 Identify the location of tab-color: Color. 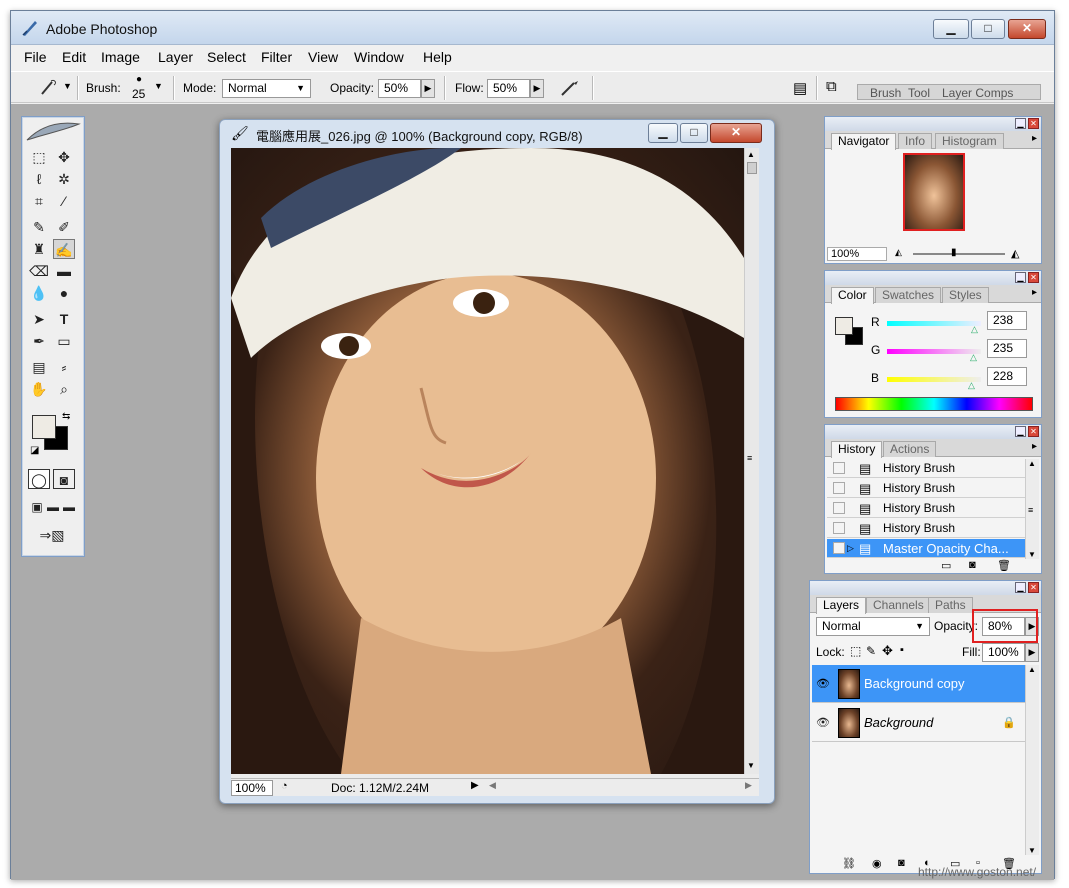
(852, 295).